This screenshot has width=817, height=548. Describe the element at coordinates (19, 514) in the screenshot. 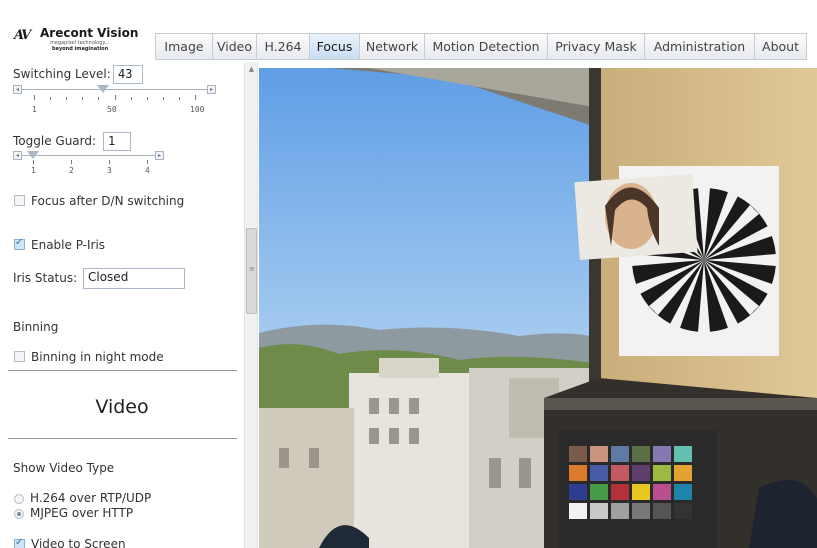

I see `mjpeg-radio` at that location.